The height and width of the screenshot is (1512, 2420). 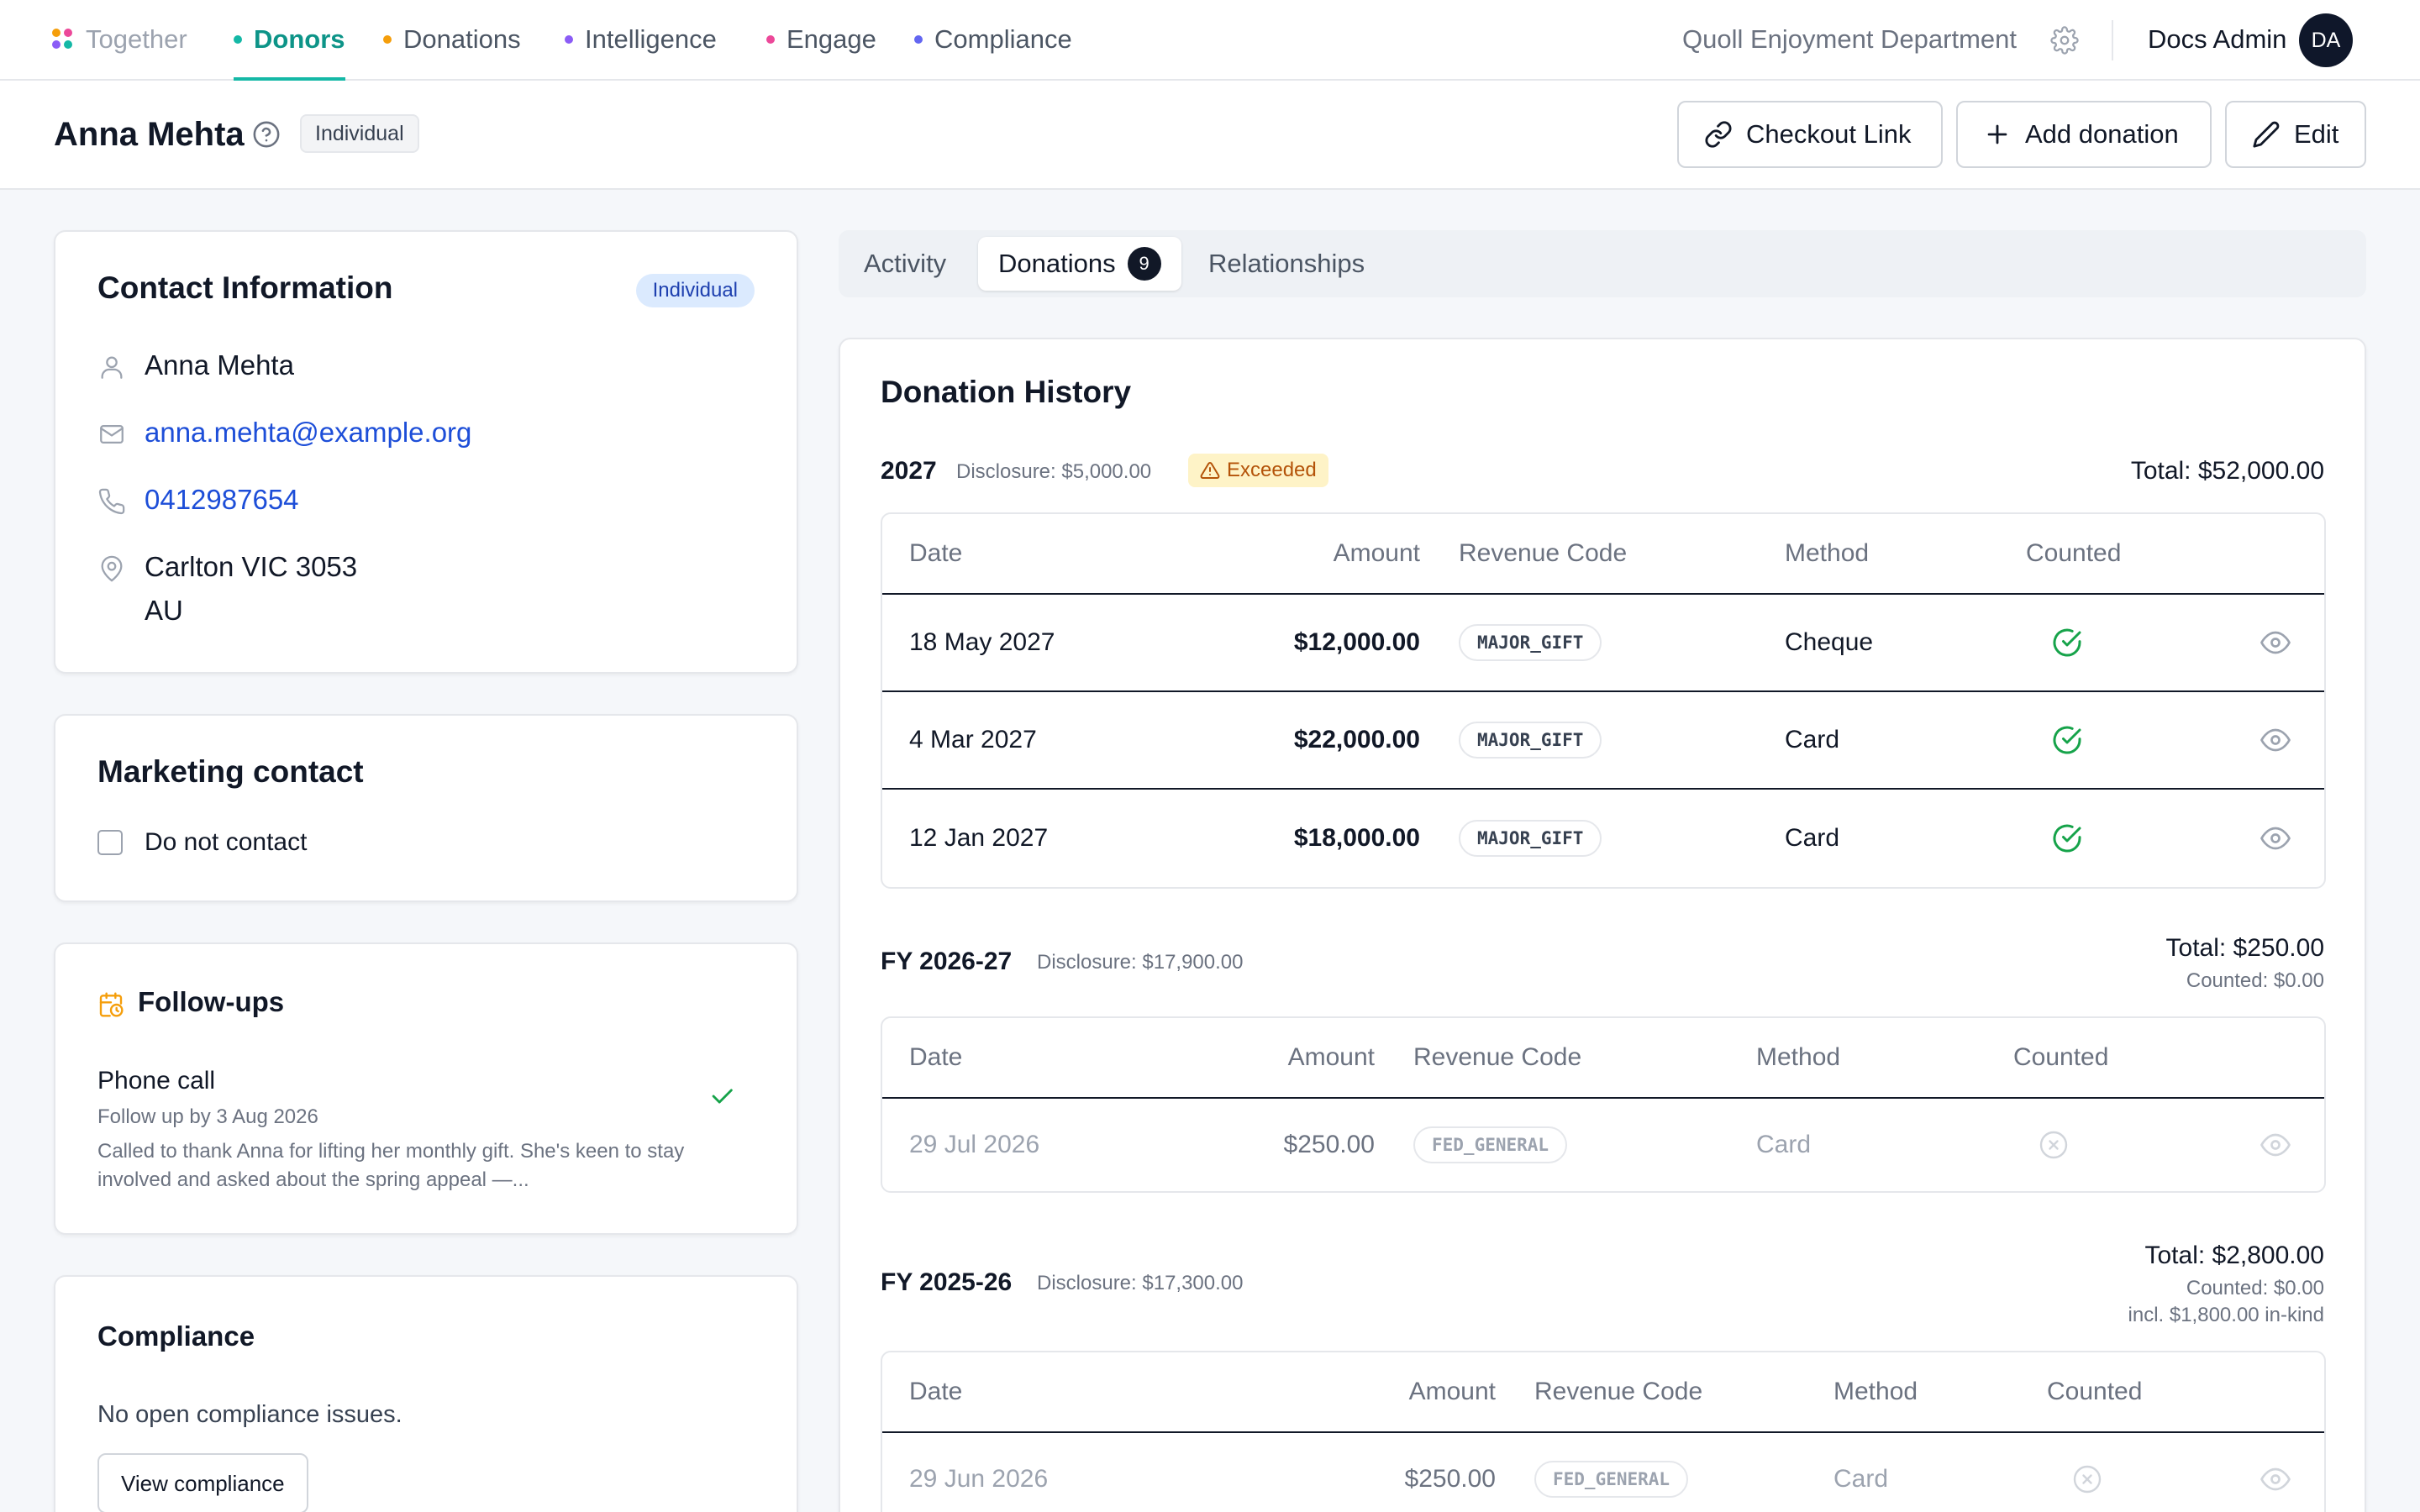 I want to click on contact-name-row: Anna Mehta, so click(x=195, y=365).